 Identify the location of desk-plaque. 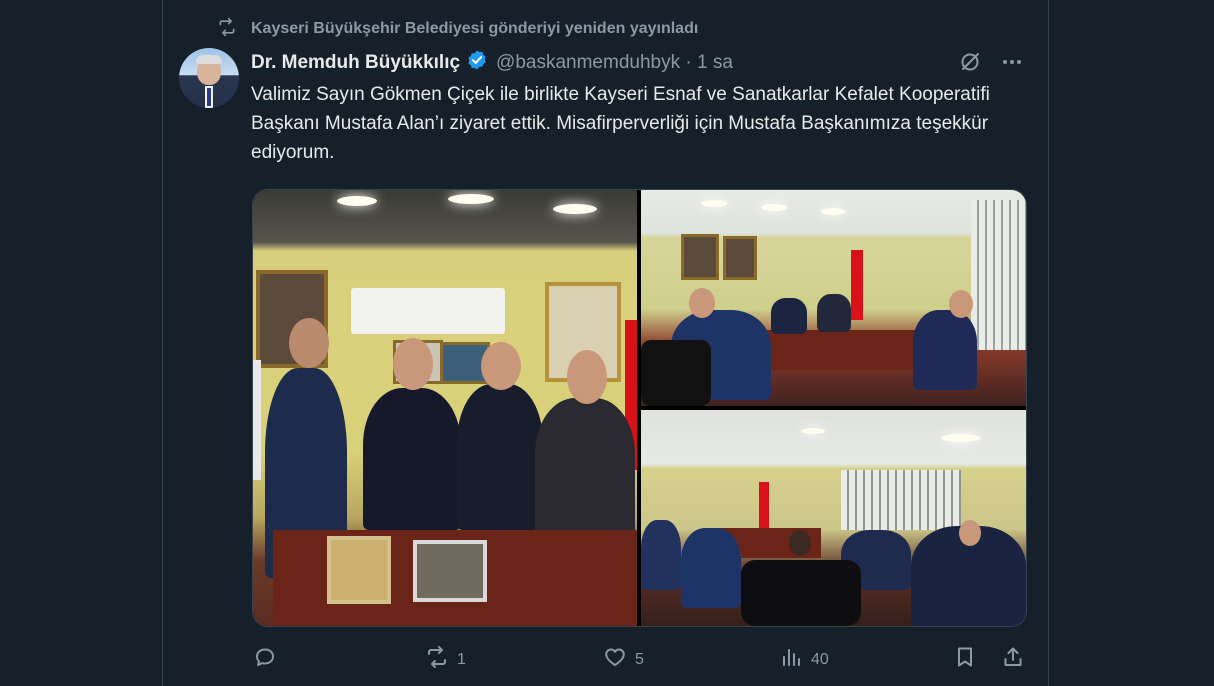
(359, 570).